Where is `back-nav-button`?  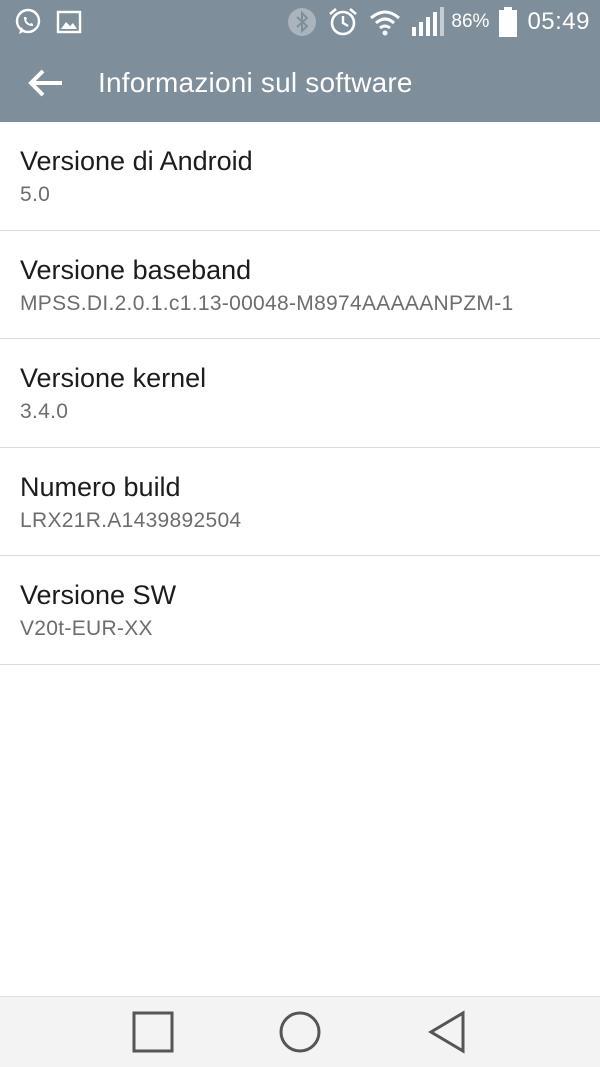 back-nav-button is located at coordinates (447, 1032).